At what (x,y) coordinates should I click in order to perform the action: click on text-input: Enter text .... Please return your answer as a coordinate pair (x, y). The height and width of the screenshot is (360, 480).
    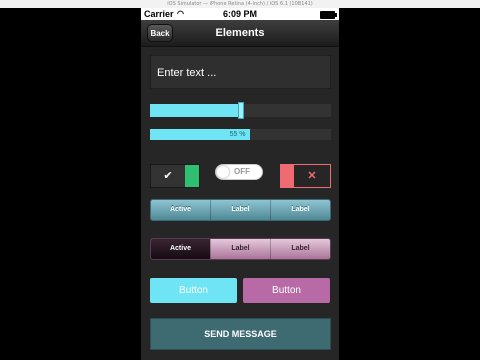
    Looking at the image, I should click on (240, 72).